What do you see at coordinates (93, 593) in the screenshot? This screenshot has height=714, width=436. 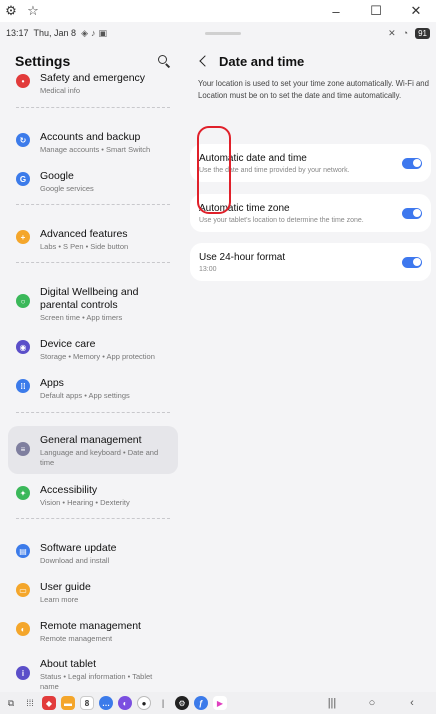 I see `settings-item-user-guide: ▭ User guide Learn more` at bounding box center [93, 593].